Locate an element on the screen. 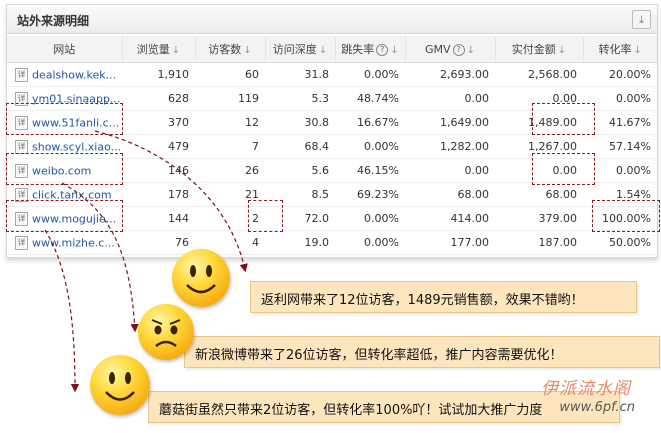  callout-51fanli: 返利网带来了12位访客，1489元销售额，效果不错哟！ is located at coordinates (443, 297).